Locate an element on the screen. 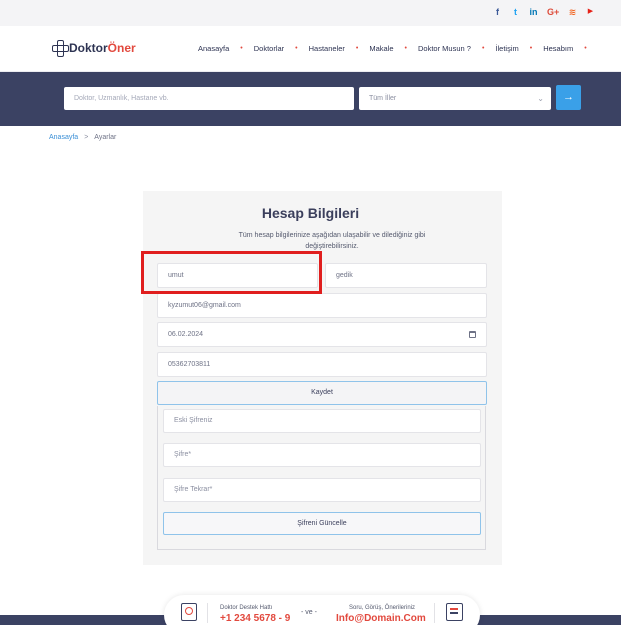 This screenshot has width=621, height=625. logo-text-primary: Doktor is located at coordinates (88, 47).